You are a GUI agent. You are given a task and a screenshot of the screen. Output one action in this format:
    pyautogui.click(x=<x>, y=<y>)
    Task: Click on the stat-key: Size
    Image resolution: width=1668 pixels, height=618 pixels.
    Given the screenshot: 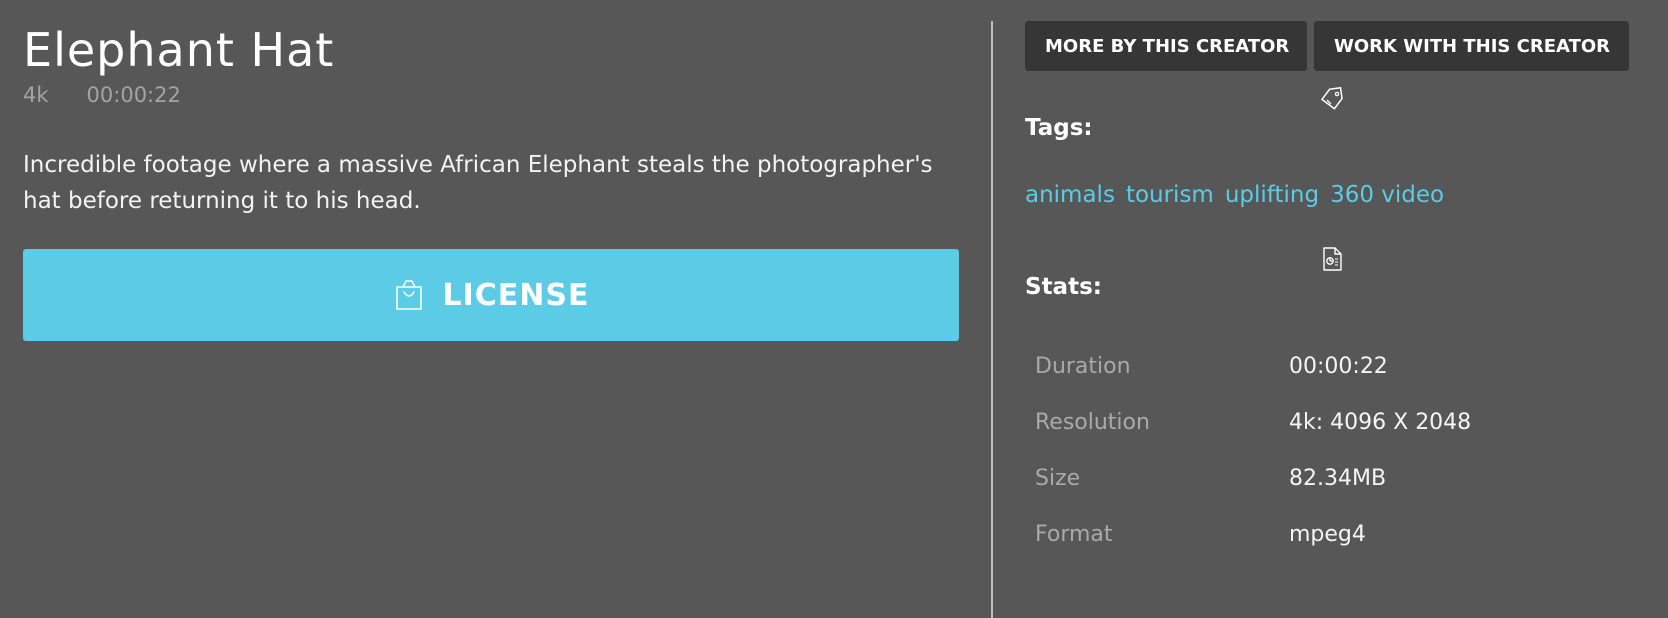 What is the action you would take?
    pyautogui.click(x=1058, y=478)
    